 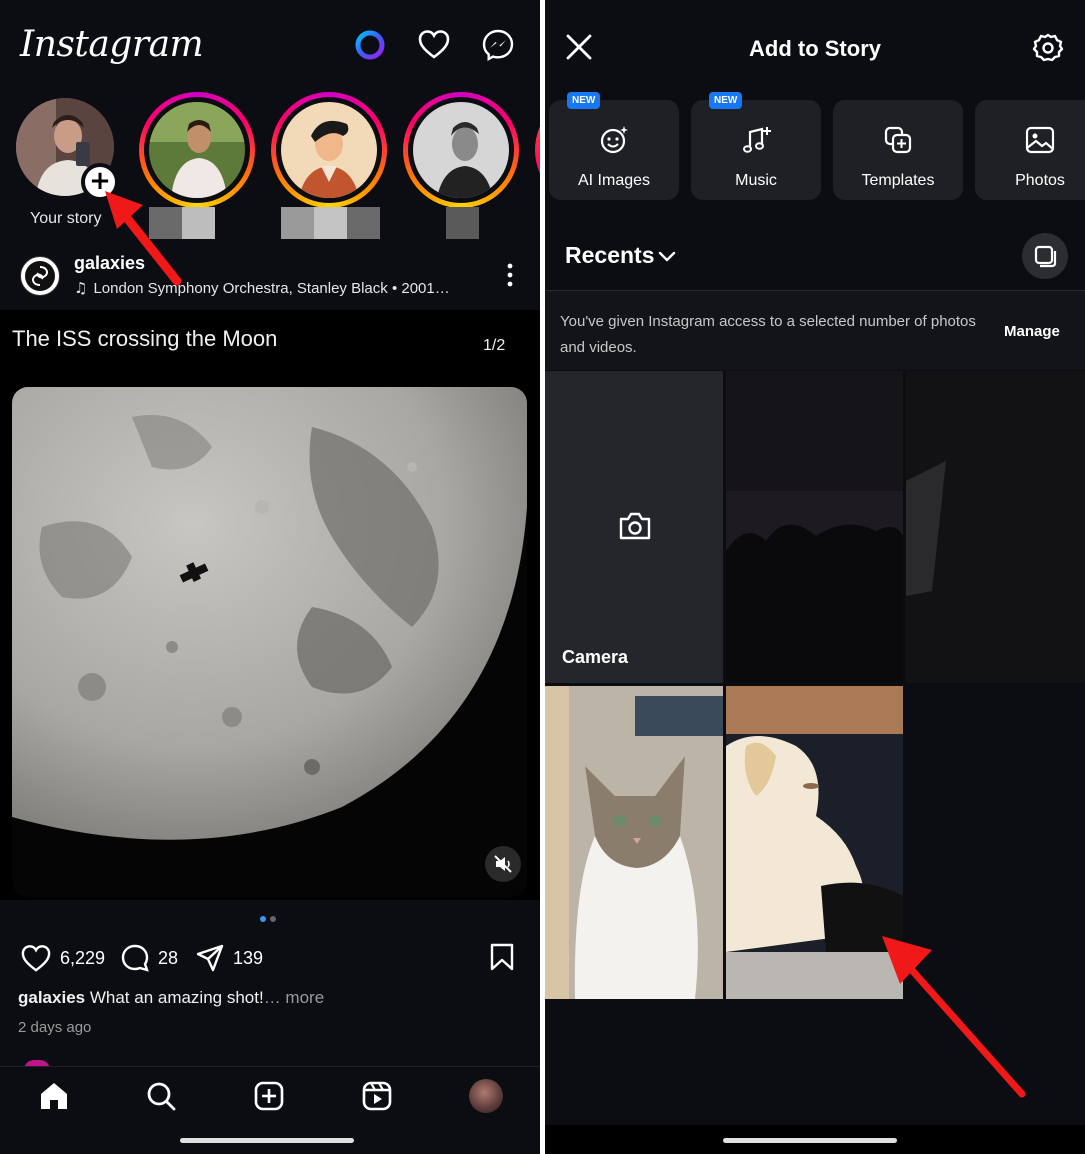 I want to click on speaker-muted-icon, so click(x=503, y=864).